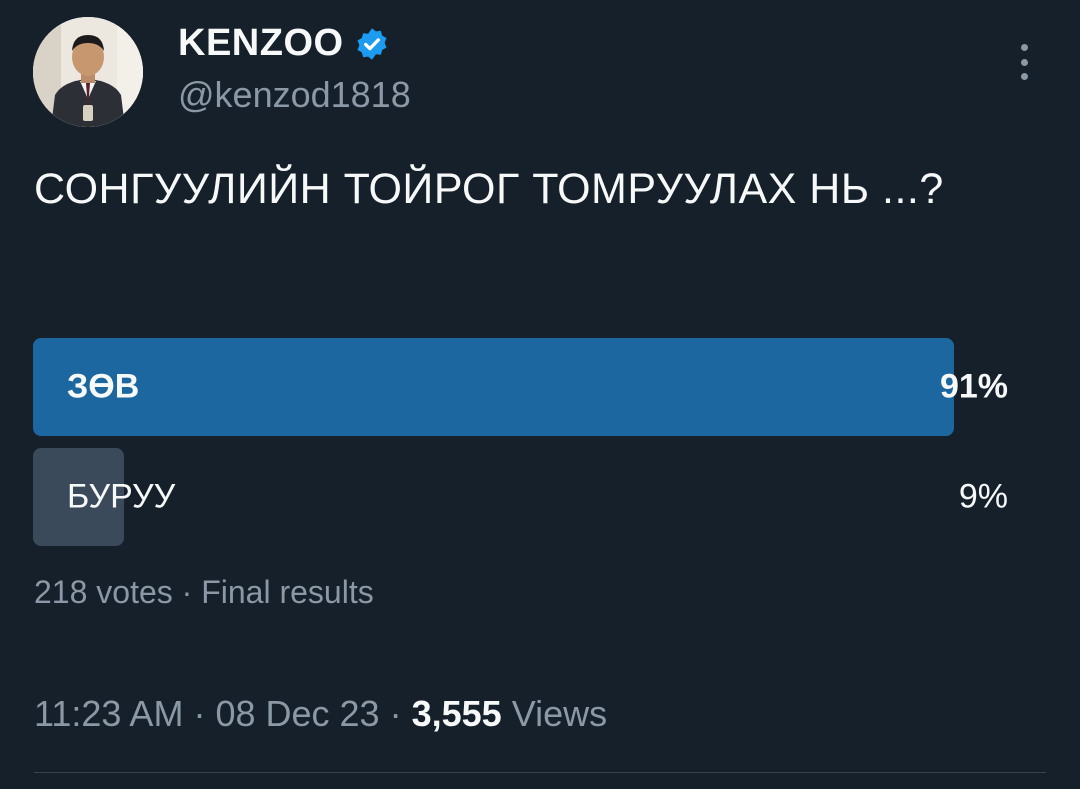  I want to click on views-label: Views, so click(559, 713).